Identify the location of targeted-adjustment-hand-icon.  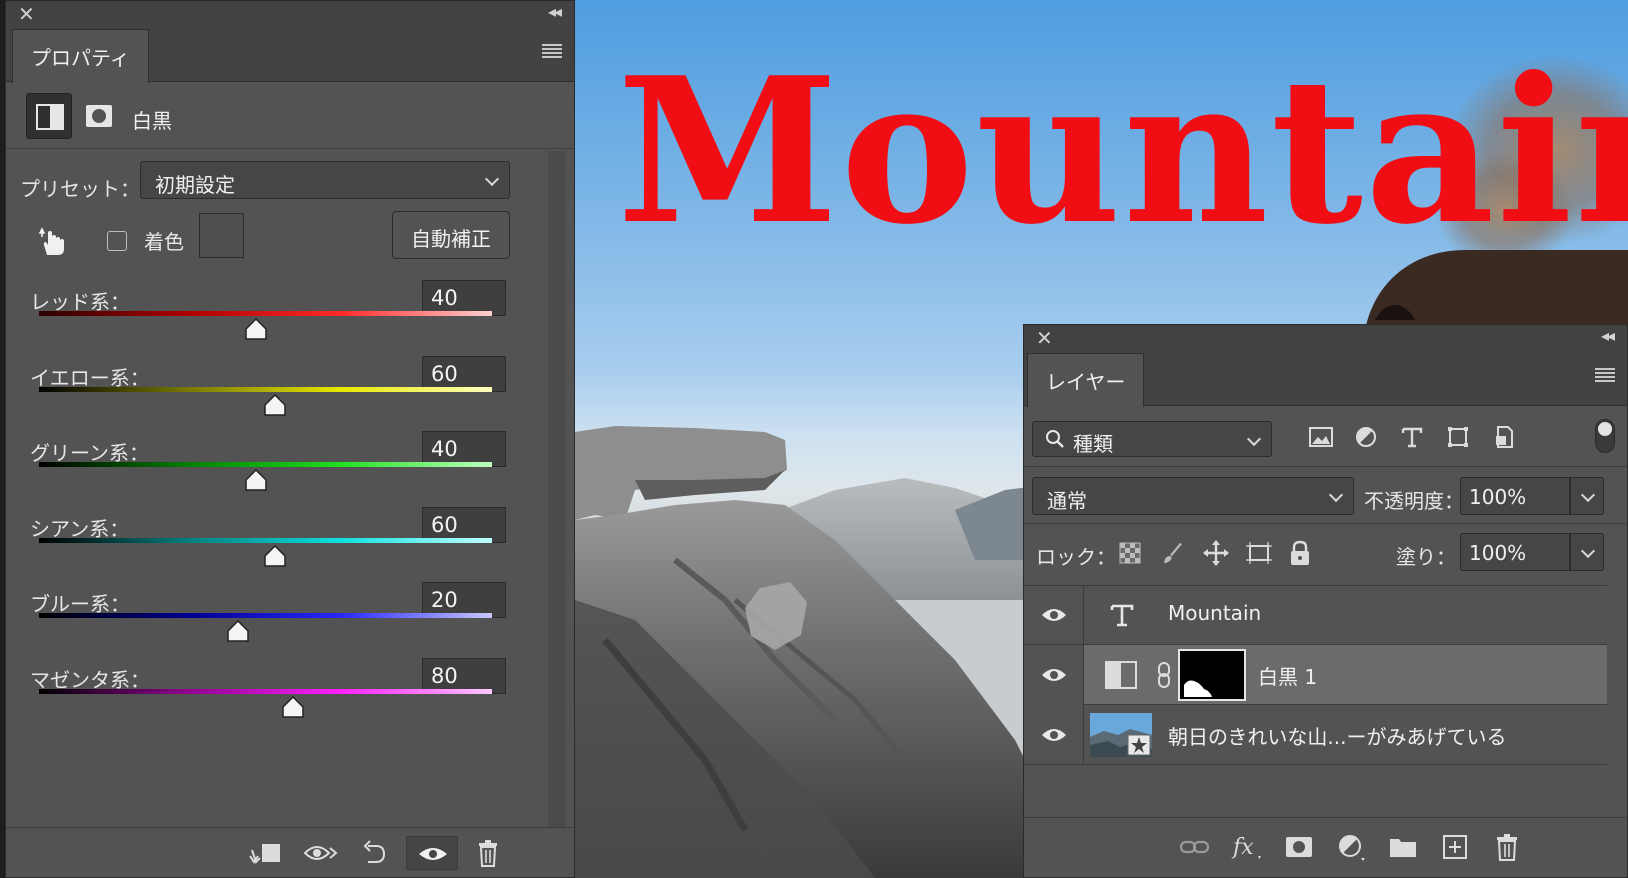
(53, 242).